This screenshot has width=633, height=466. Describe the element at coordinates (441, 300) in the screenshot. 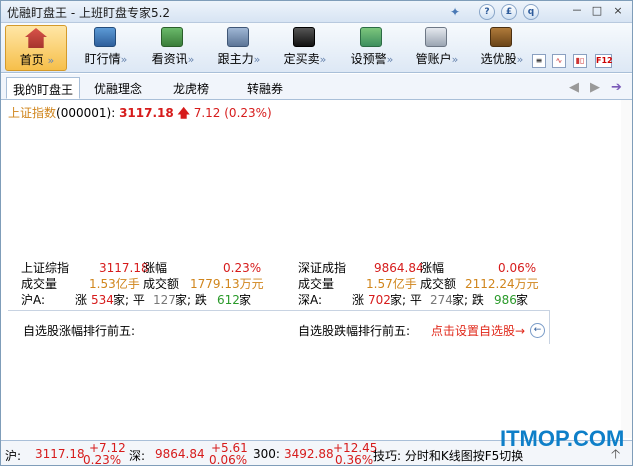

I see `sz-flat-count: 274` at that location.